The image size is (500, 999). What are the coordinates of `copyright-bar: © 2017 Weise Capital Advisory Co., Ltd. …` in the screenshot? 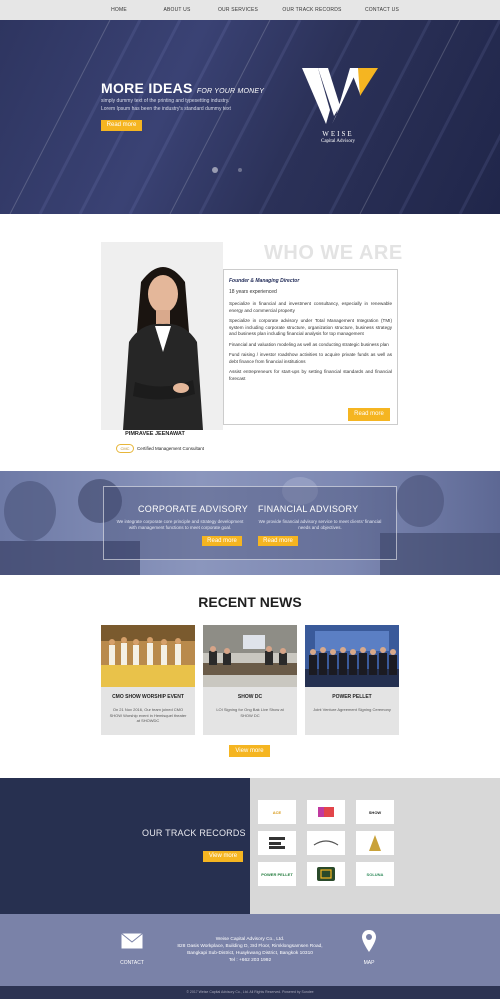 It's located at (250, 992).